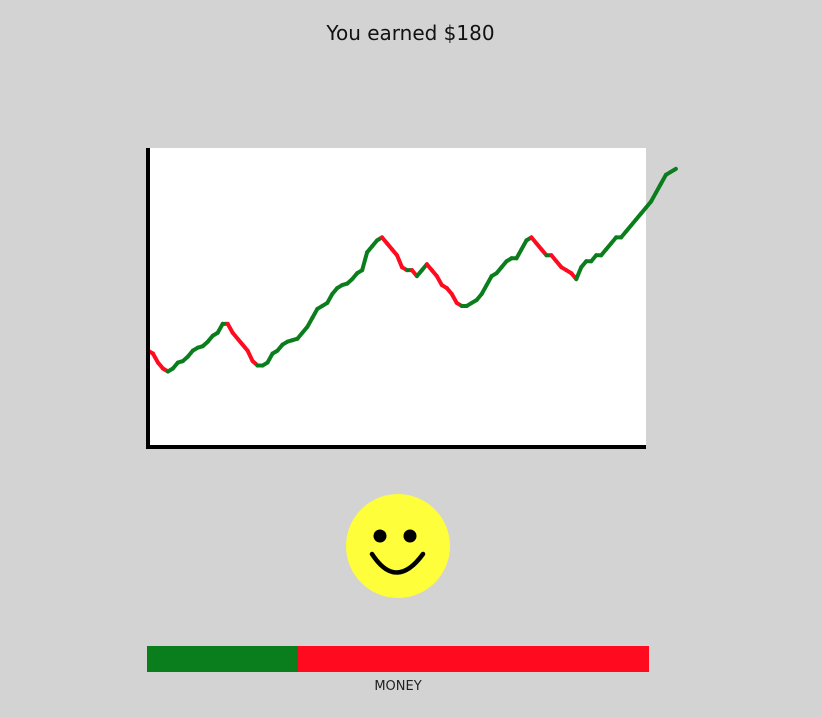 This screenshot has width=821, height=717. Describe the element at coordinates (380, 536) in the screenshot. I see `left-eye` at that location.